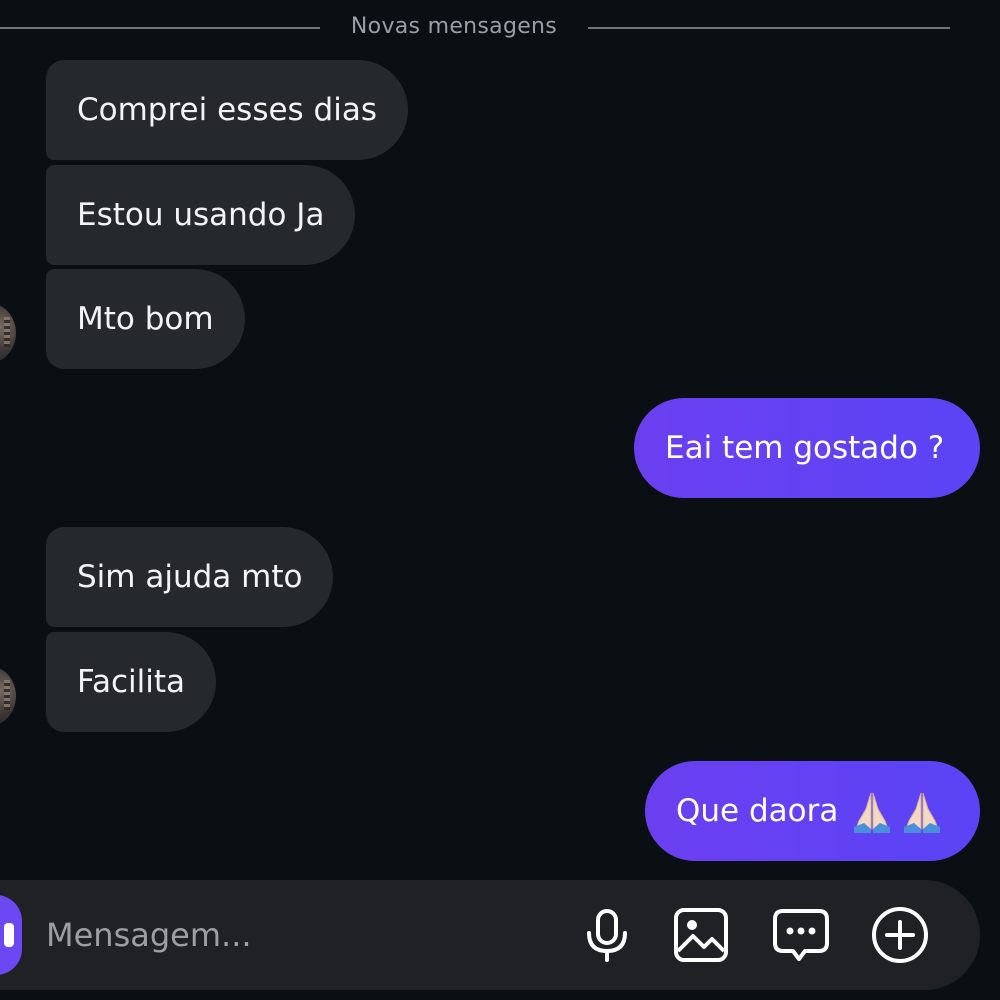  Describe the element at coordinates (131, 682) in the screenshot. I see `incoming-message: Facilita` at that location.